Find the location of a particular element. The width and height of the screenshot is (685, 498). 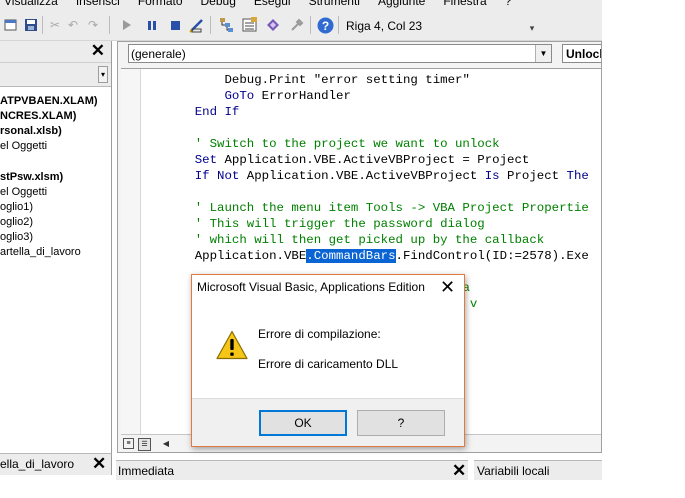

procedure-dropdown-value: Unlock is located at coordinates (583, 54).